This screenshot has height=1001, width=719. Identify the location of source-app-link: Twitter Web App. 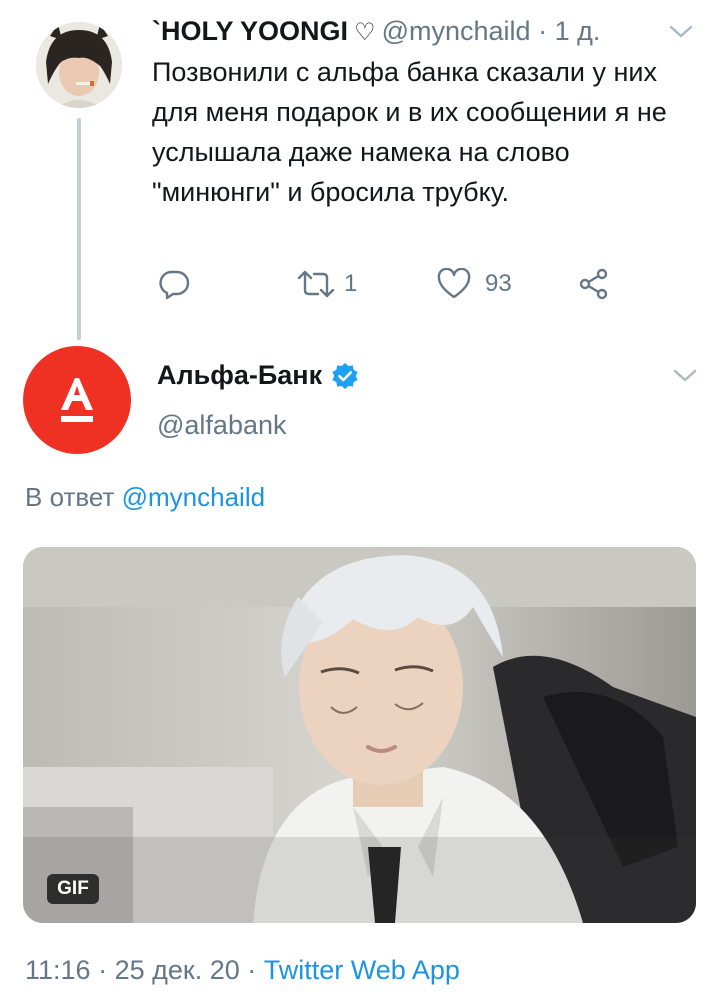
(362, 970).